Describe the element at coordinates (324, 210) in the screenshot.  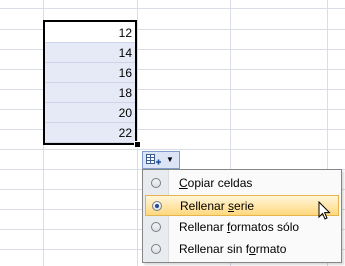
I see `mouse-pointer-icon` at that location.